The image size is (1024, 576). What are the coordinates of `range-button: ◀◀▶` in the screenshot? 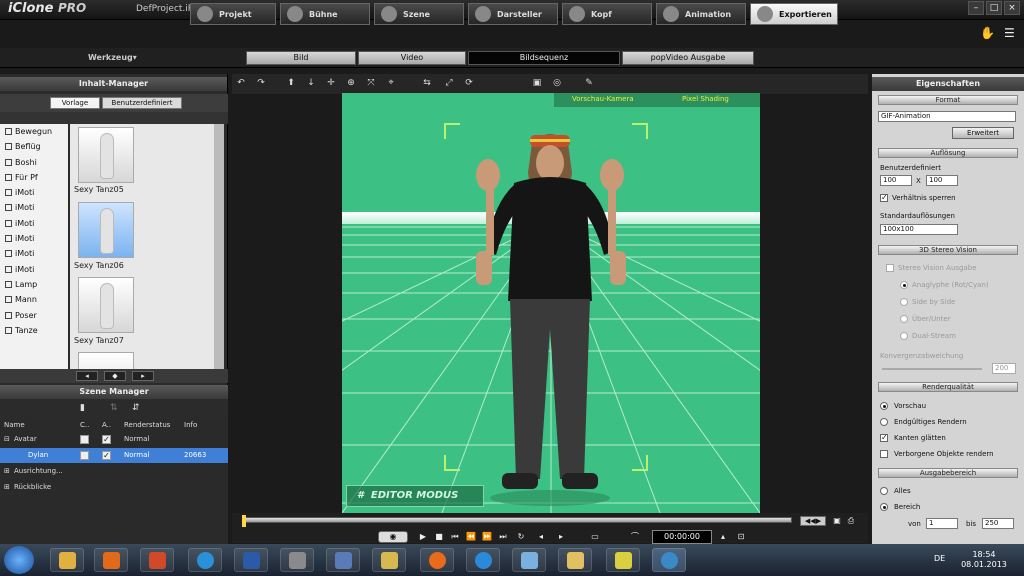 It's located at (813, 521).